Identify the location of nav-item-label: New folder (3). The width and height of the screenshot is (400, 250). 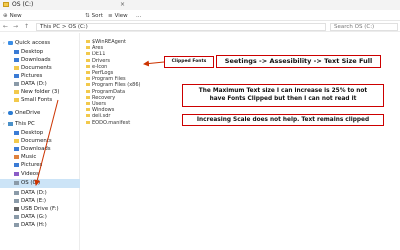
(40, 92).